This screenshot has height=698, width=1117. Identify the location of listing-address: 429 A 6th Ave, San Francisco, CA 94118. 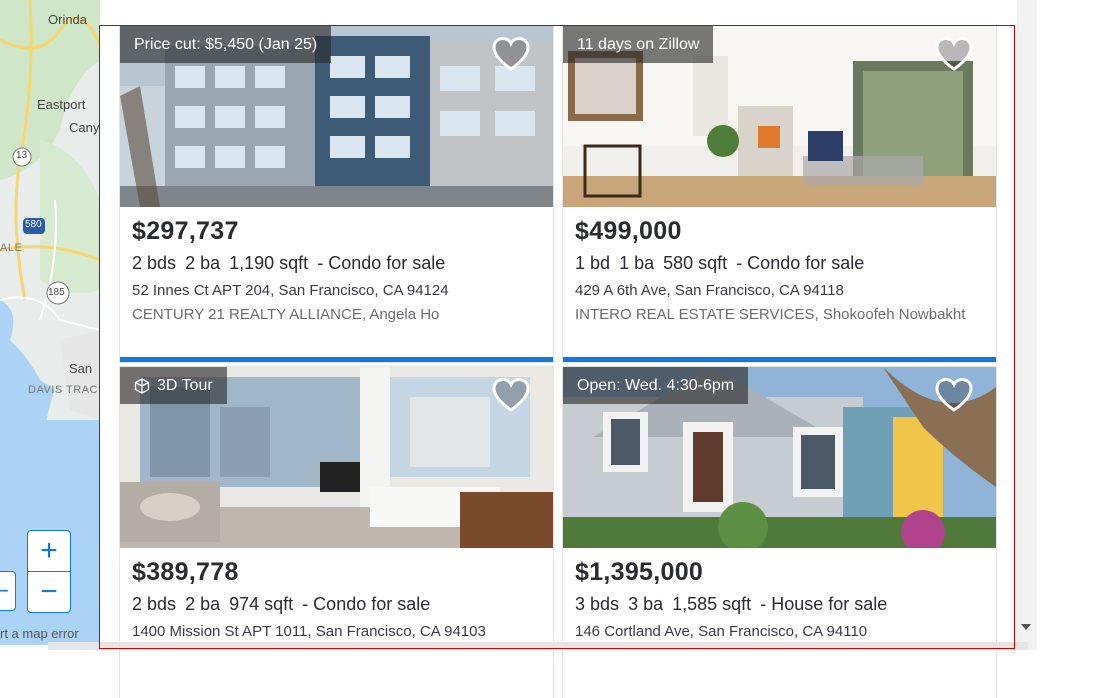
(779, 290).